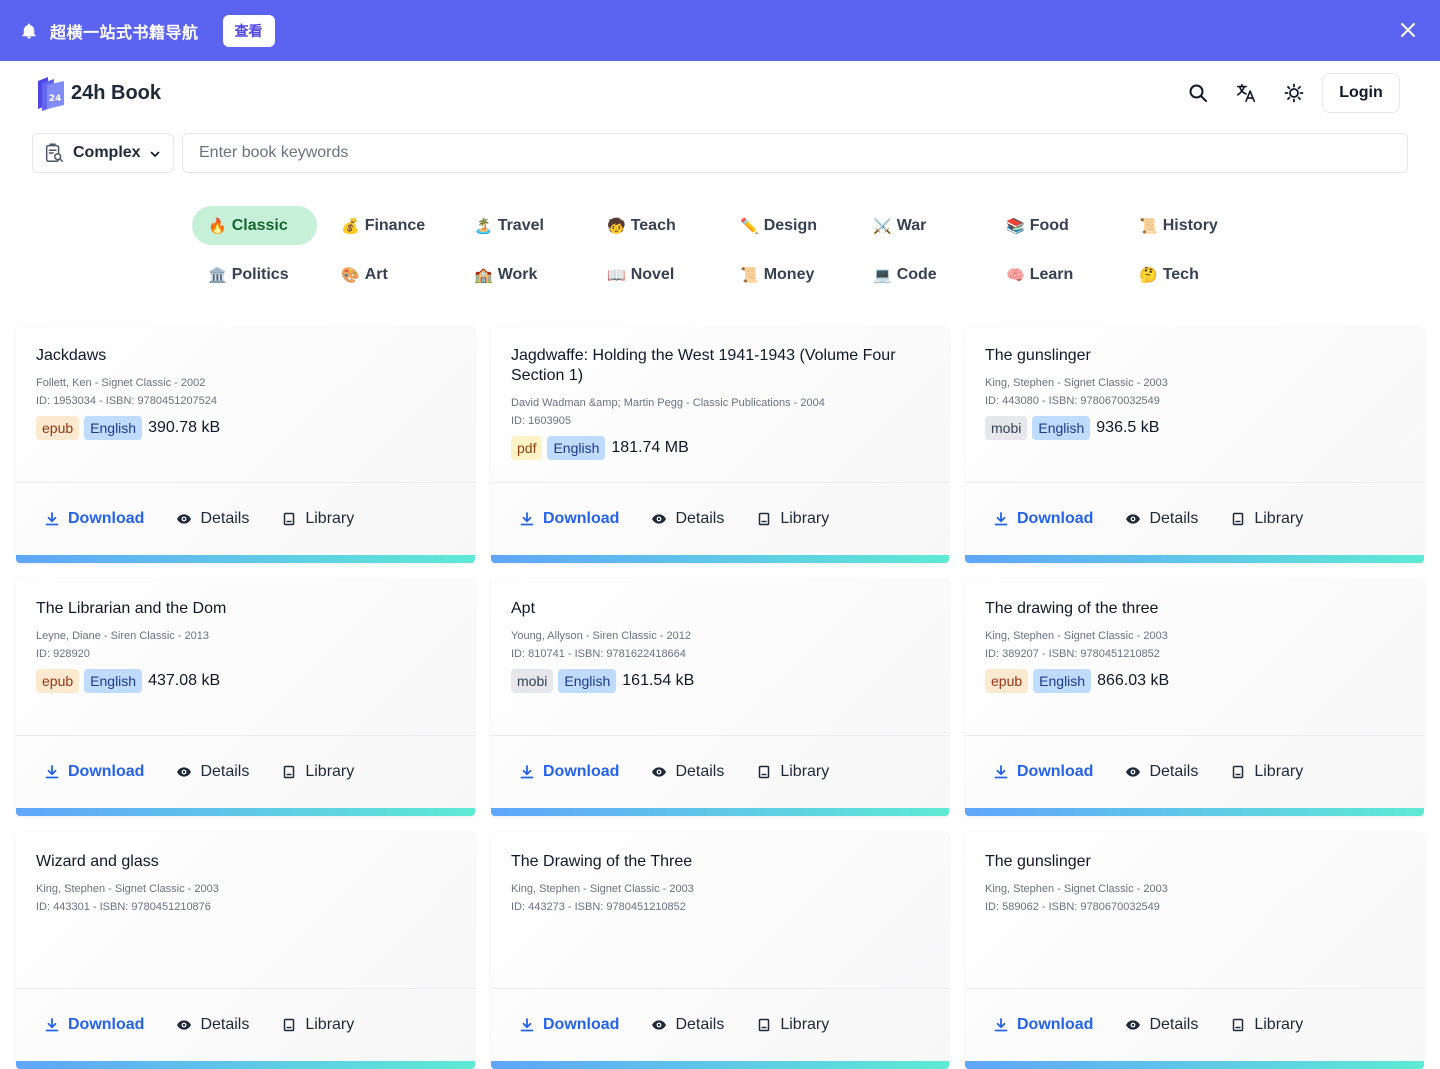  Describe the element at coordinates (1185, 274) in the screenshot. I see `category-tech: 🤔 Tech` at that location.